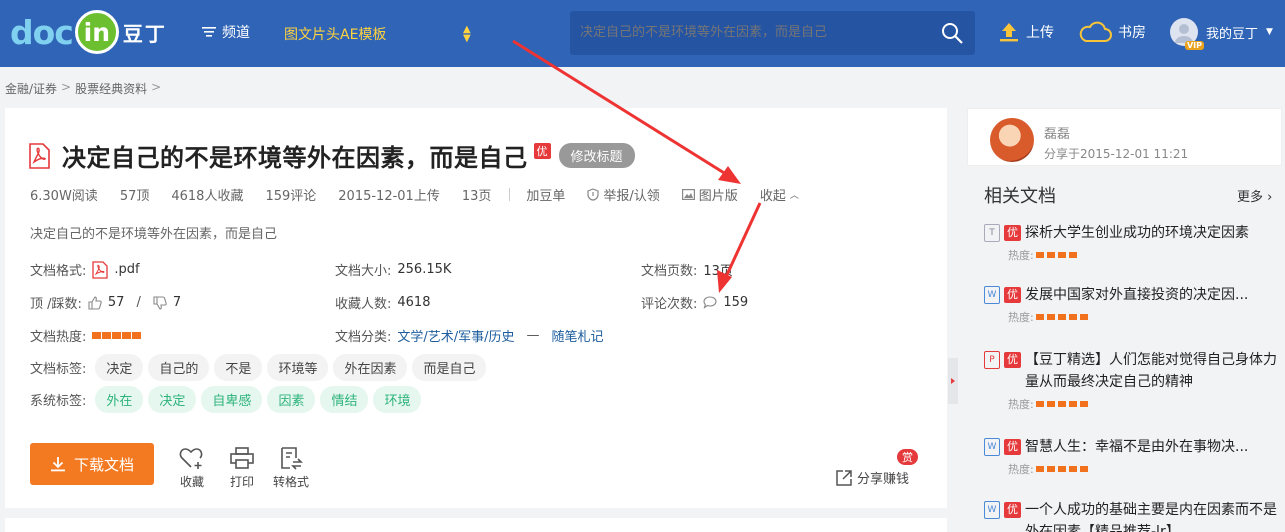 Image resolution: width=1285 pixels, height=532 pixels. Describe the element at coordinates (92, 464) in the screenshot. I see `download-button: 下载文档` at that location.